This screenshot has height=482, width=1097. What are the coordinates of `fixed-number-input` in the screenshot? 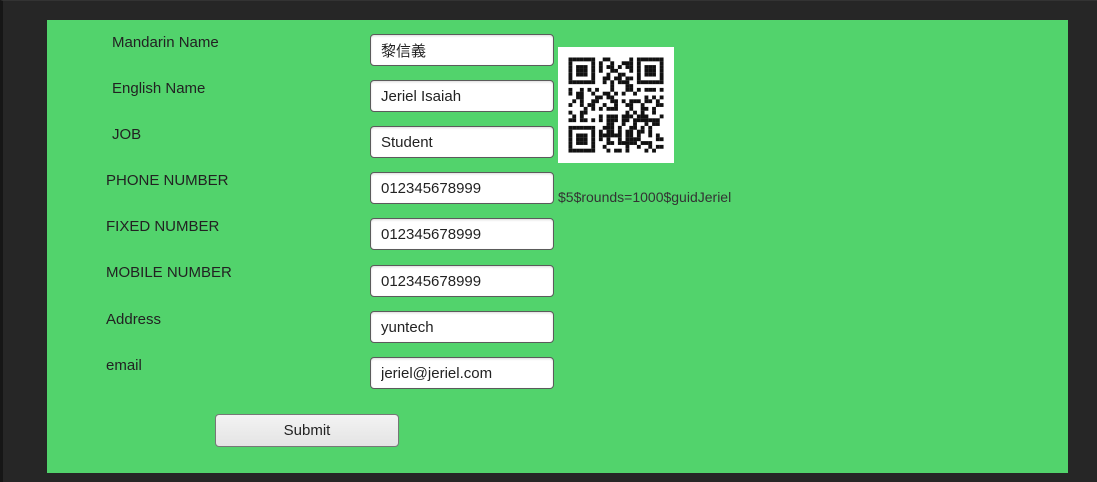 It's located at (462, 234).